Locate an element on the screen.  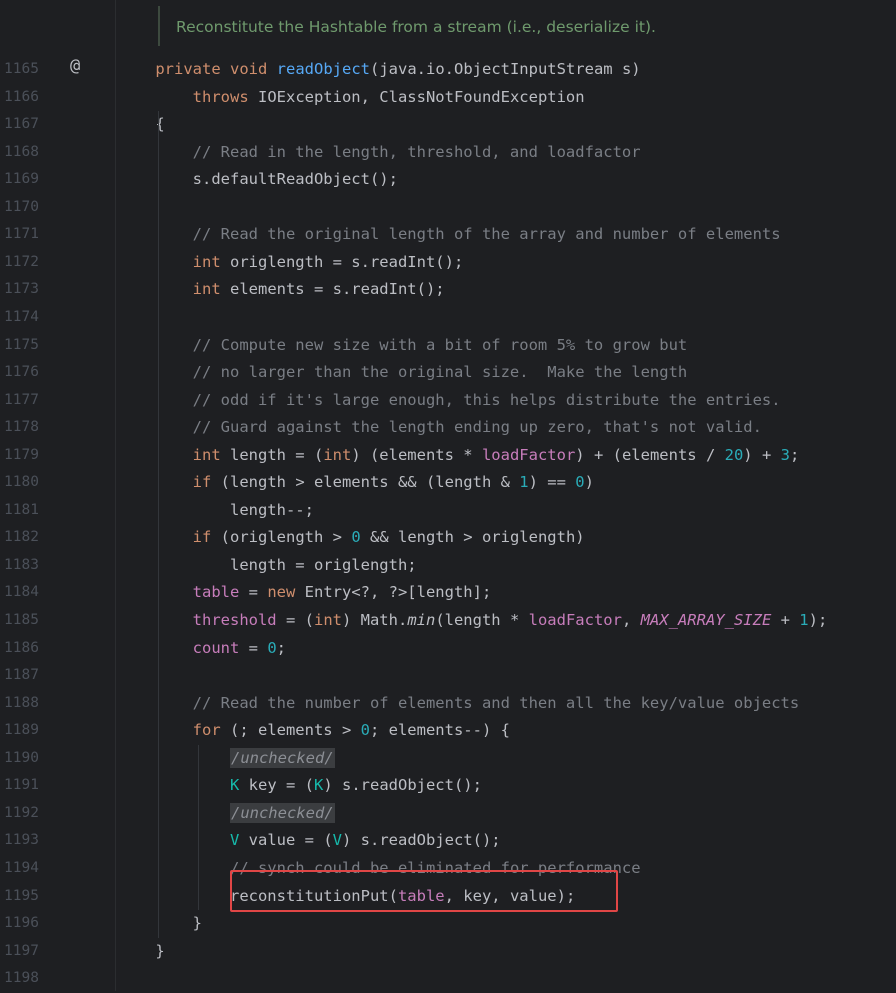
code-line: table = new Entry<?, ?>[length]; is located at coordinates (305, 593).